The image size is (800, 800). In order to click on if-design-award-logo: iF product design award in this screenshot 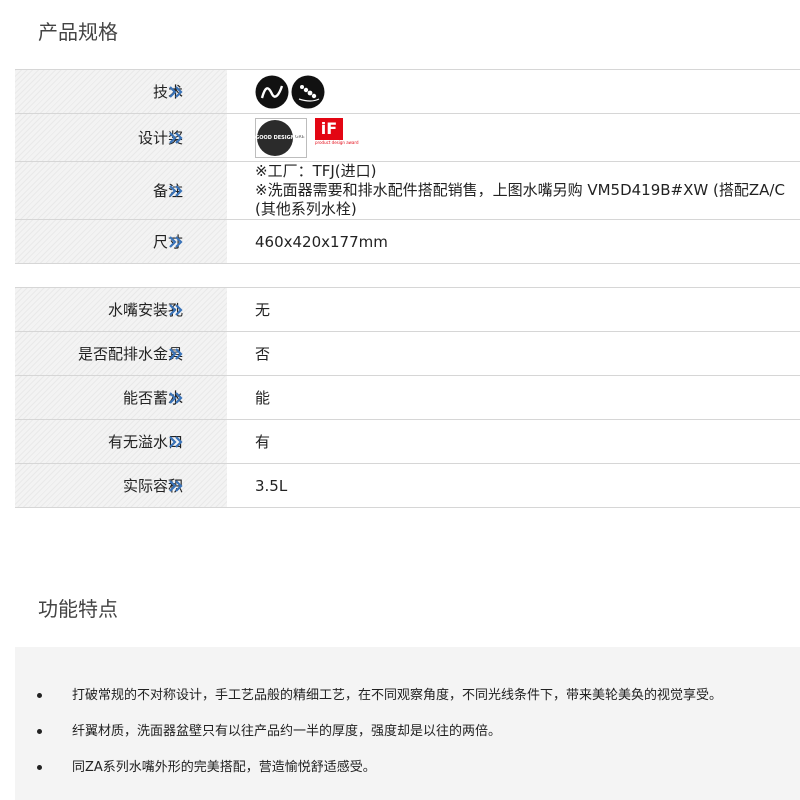, I will do `click(337, 131)`.